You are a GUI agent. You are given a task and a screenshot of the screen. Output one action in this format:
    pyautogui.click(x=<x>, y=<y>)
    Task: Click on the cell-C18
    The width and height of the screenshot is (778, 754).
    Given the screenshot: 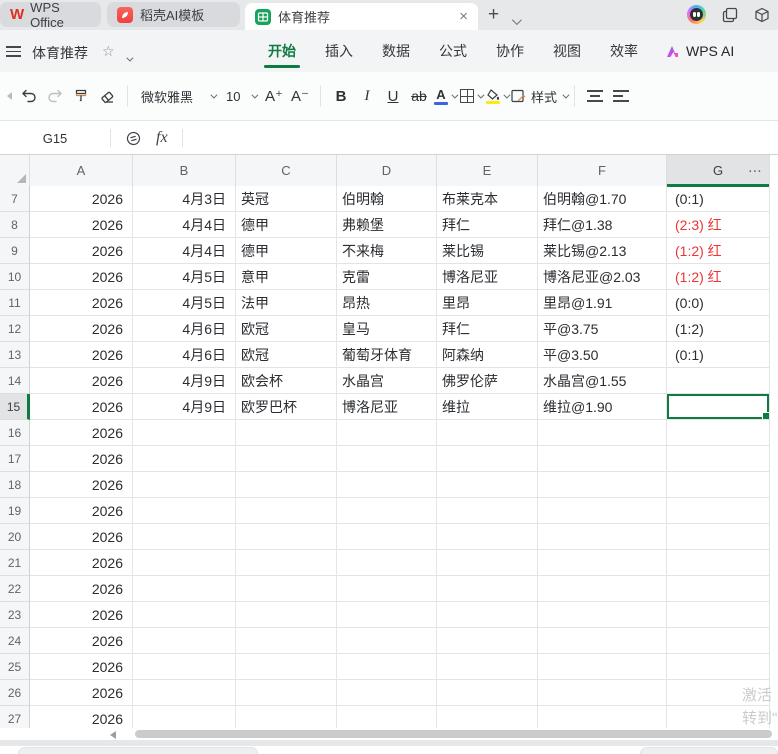 What is the action you would take?
    pyautogui.click(x=286, y=485)
    